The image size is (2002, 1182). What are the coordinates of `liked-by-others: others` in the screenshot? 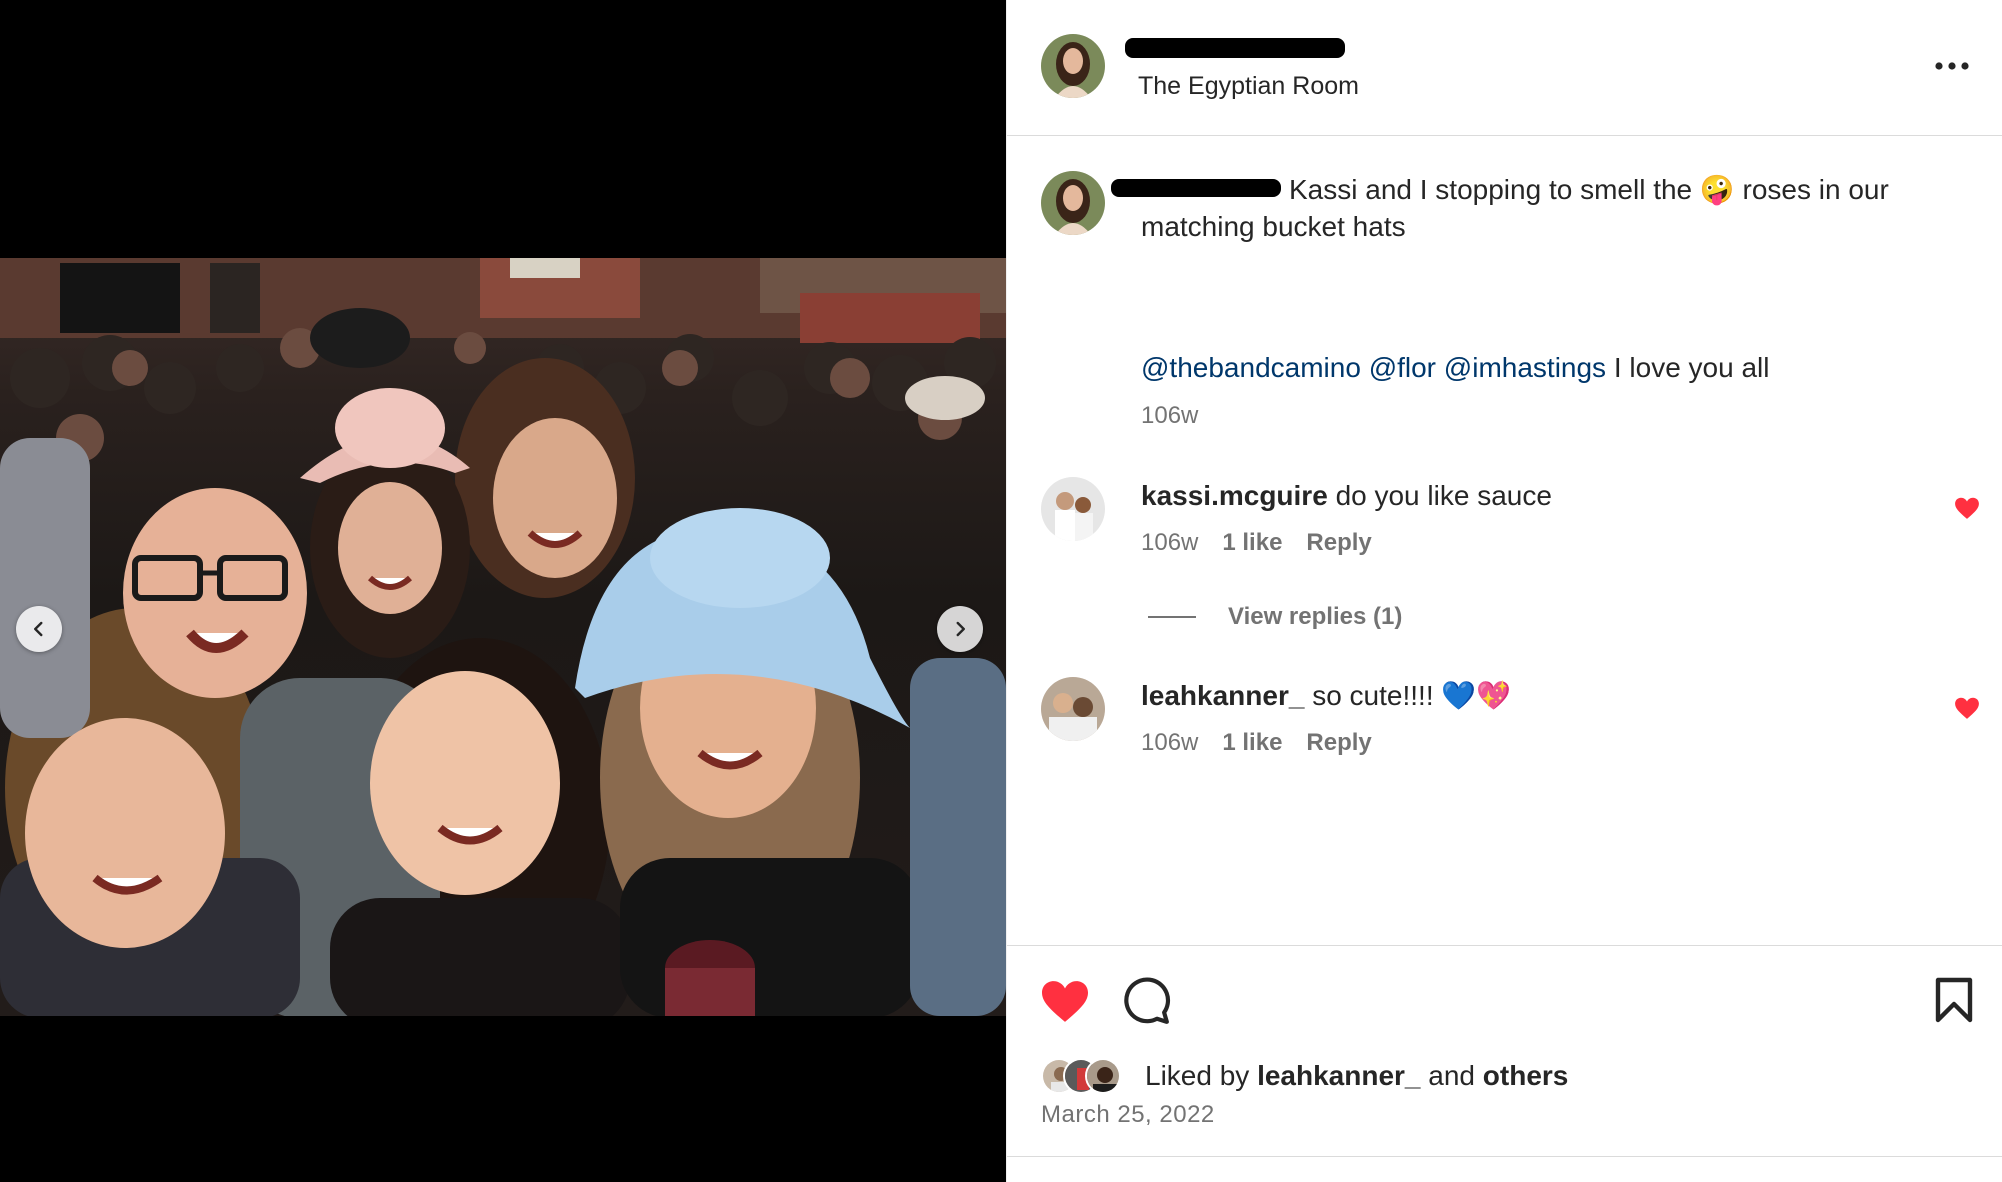 It's located at (1526, 1076).